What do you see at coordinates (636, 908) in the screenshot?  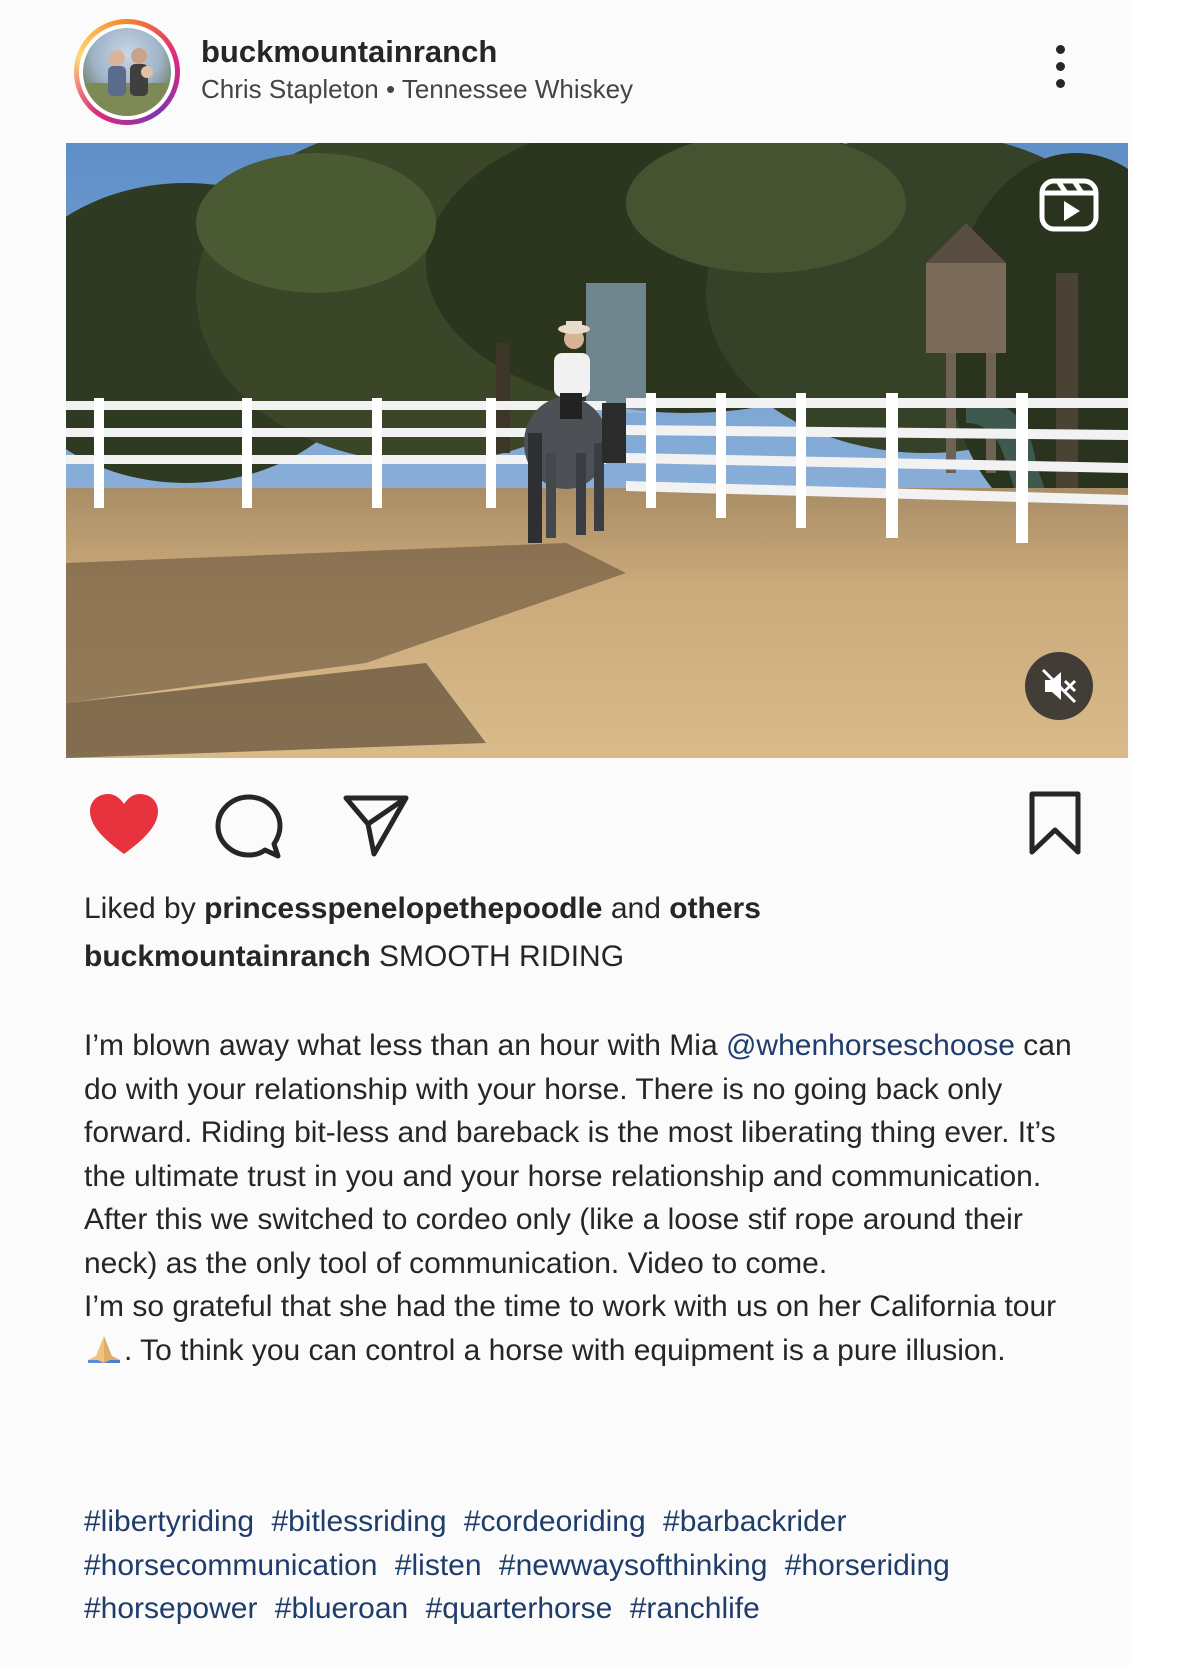 I see `liked-and-label: and` at bounding box center [636, 908].